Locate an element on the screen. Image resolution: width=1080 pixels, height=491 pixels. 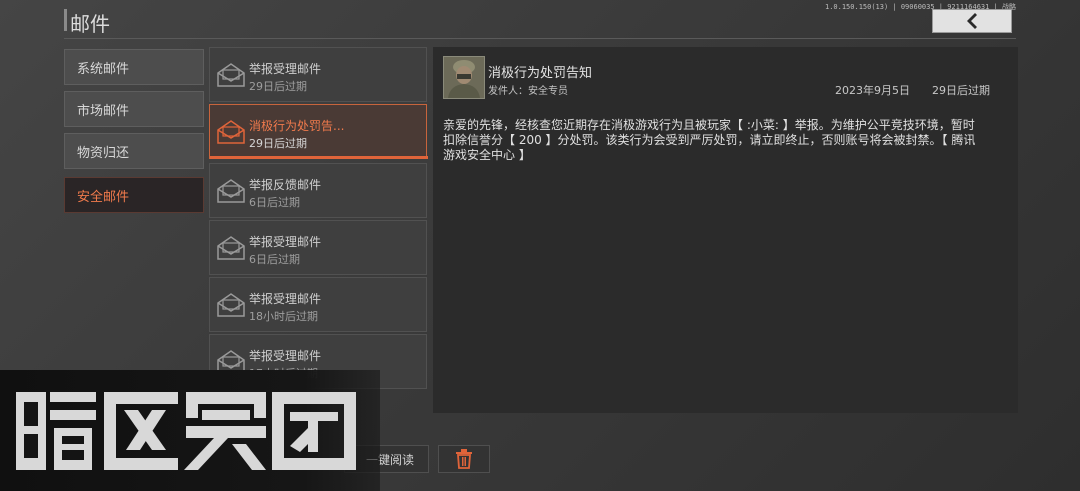
game-logo-watermark is located at coordinates (190, 430).